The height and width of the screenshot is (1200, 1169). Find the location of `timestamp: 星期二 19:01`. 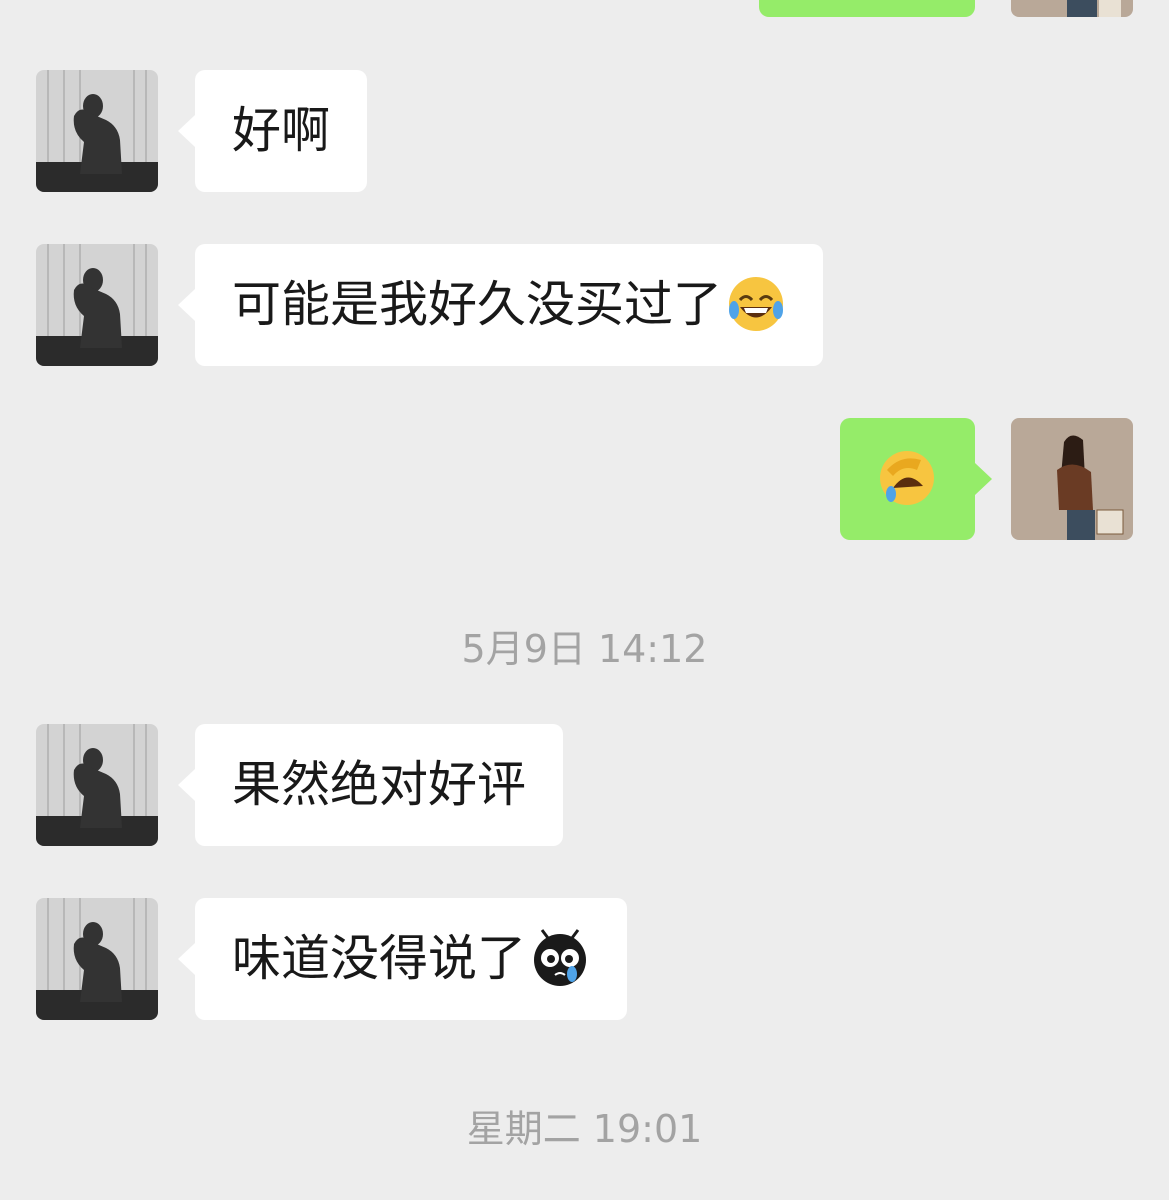

timestamp: 星期二 19:01 is located at coordinates (584, 1129).